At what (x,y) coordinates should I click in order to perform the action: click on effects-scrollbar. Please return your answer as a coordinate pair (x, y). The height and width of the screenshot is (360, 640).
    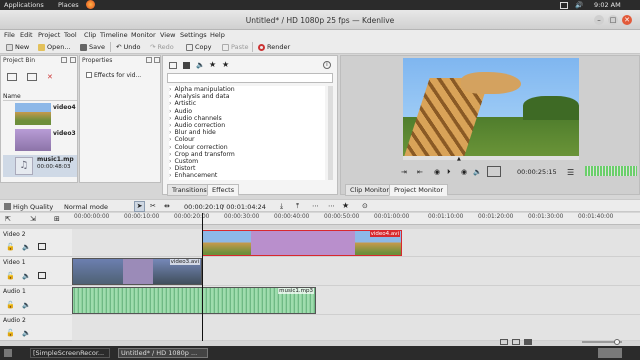
    Looking at the image, I should click on (330, 133).